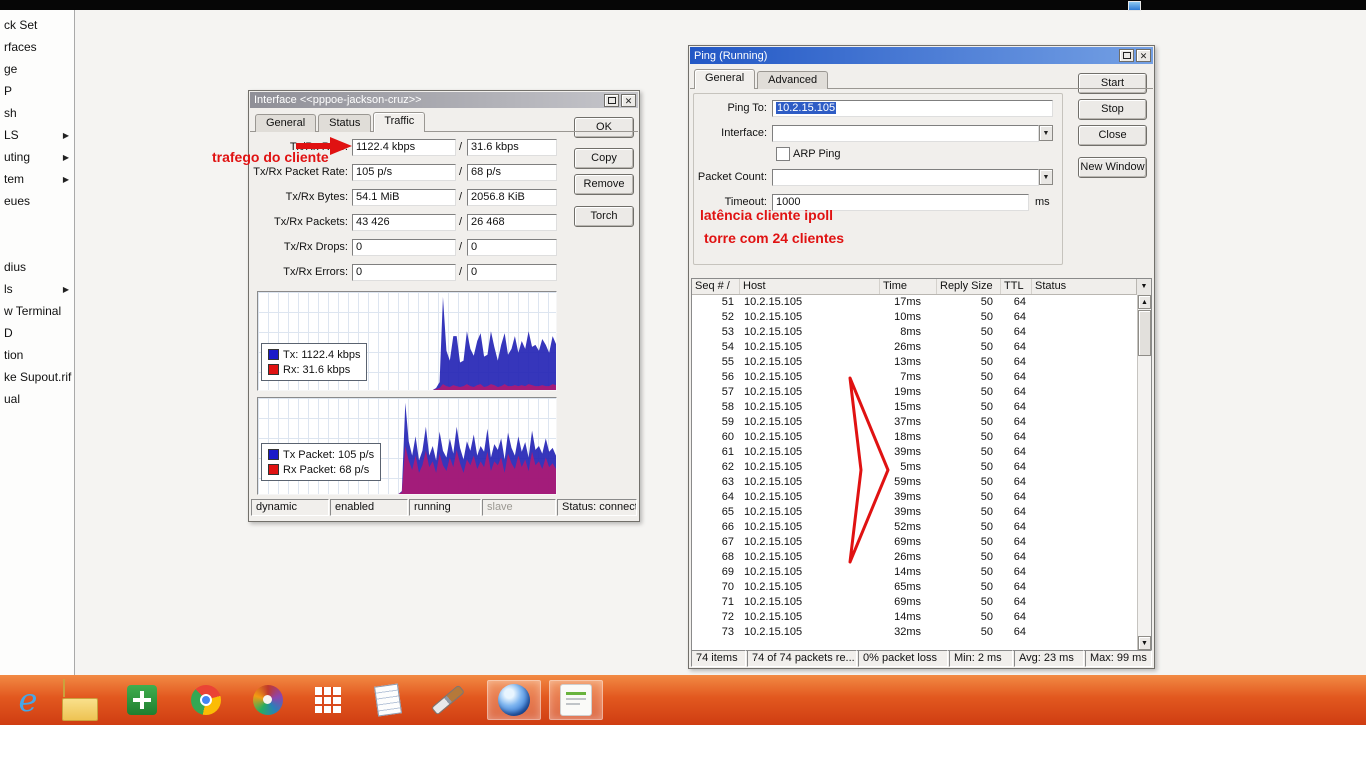 Image resolution: width=1366 pixels, height=768 pixels. I want to click on cell: 14ms, so click(907, 572).